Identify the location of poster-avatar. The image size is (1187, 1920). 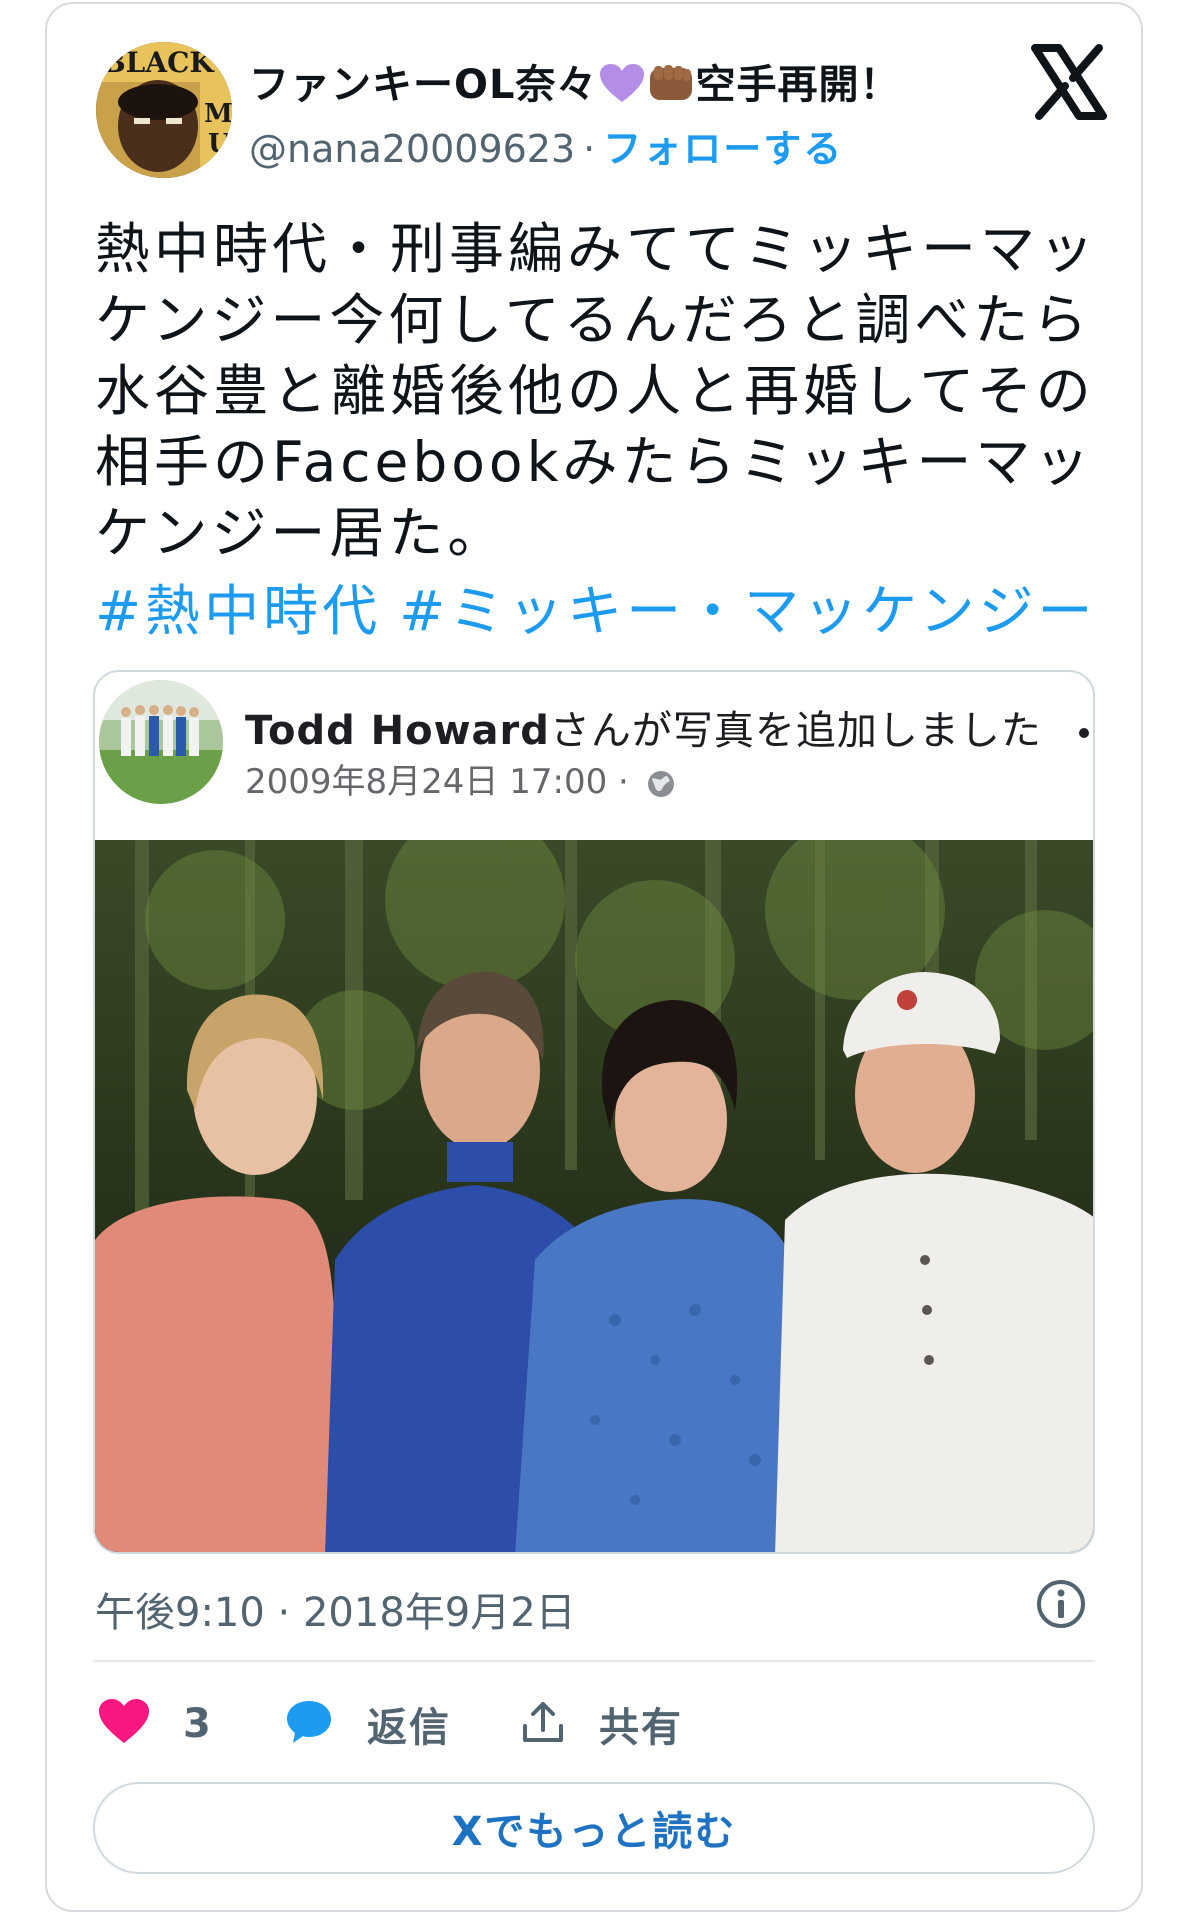
(161, 742).